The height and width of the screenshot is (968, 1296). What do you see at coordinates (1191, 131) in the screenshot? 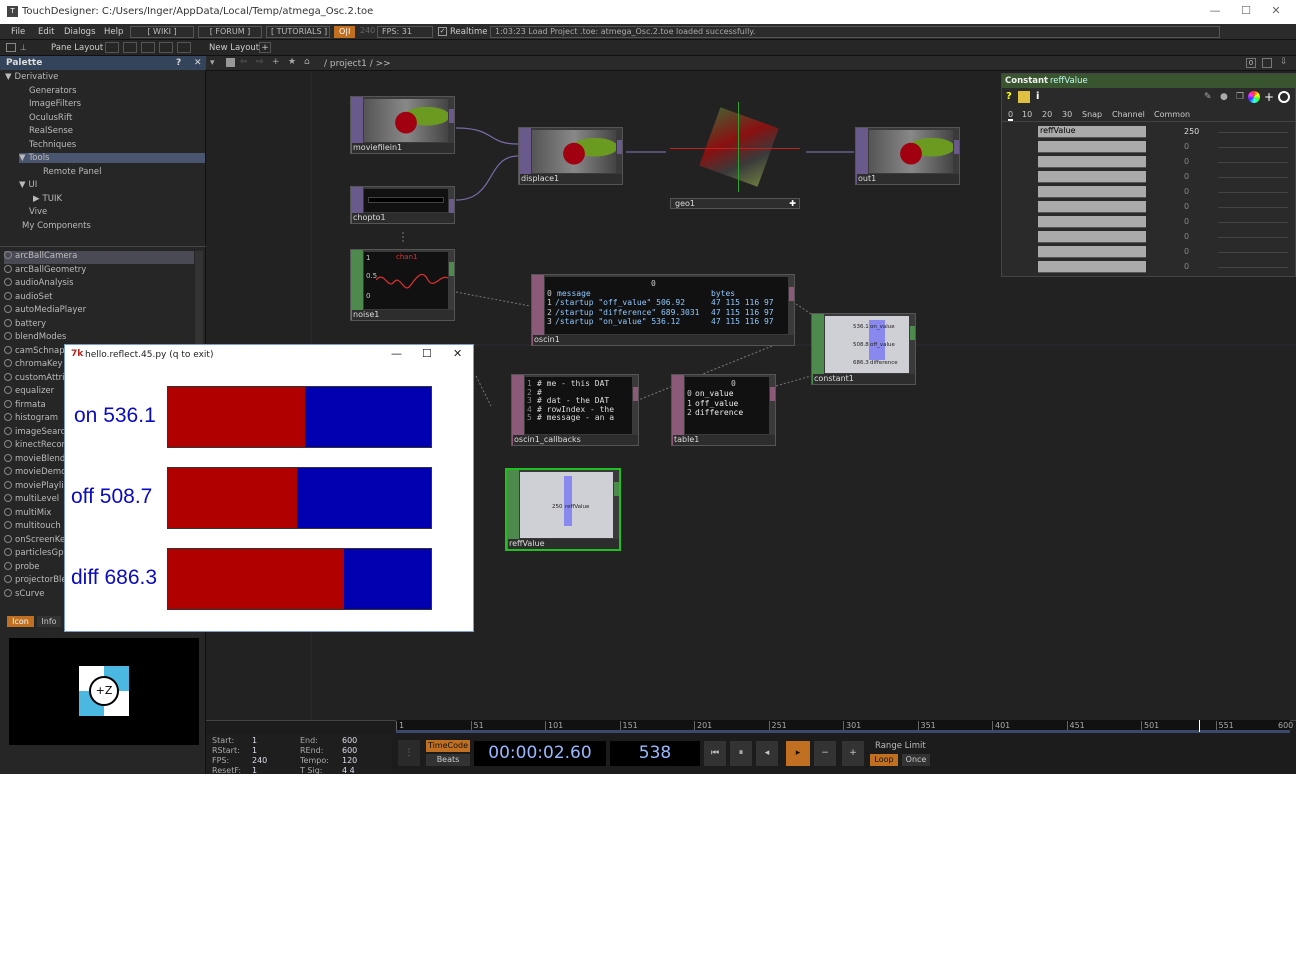
I see `param-value-field: 250` at bounding box center [1191, 131].